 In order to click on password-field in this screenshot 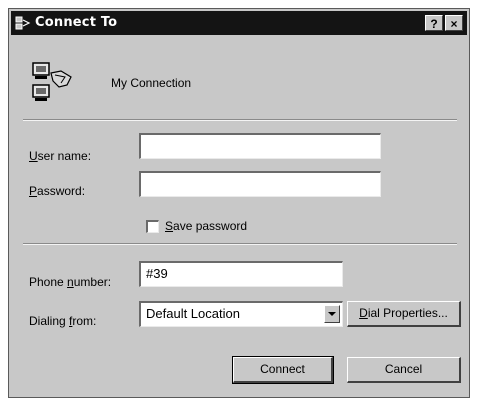, I will do `click(260, 184)`.